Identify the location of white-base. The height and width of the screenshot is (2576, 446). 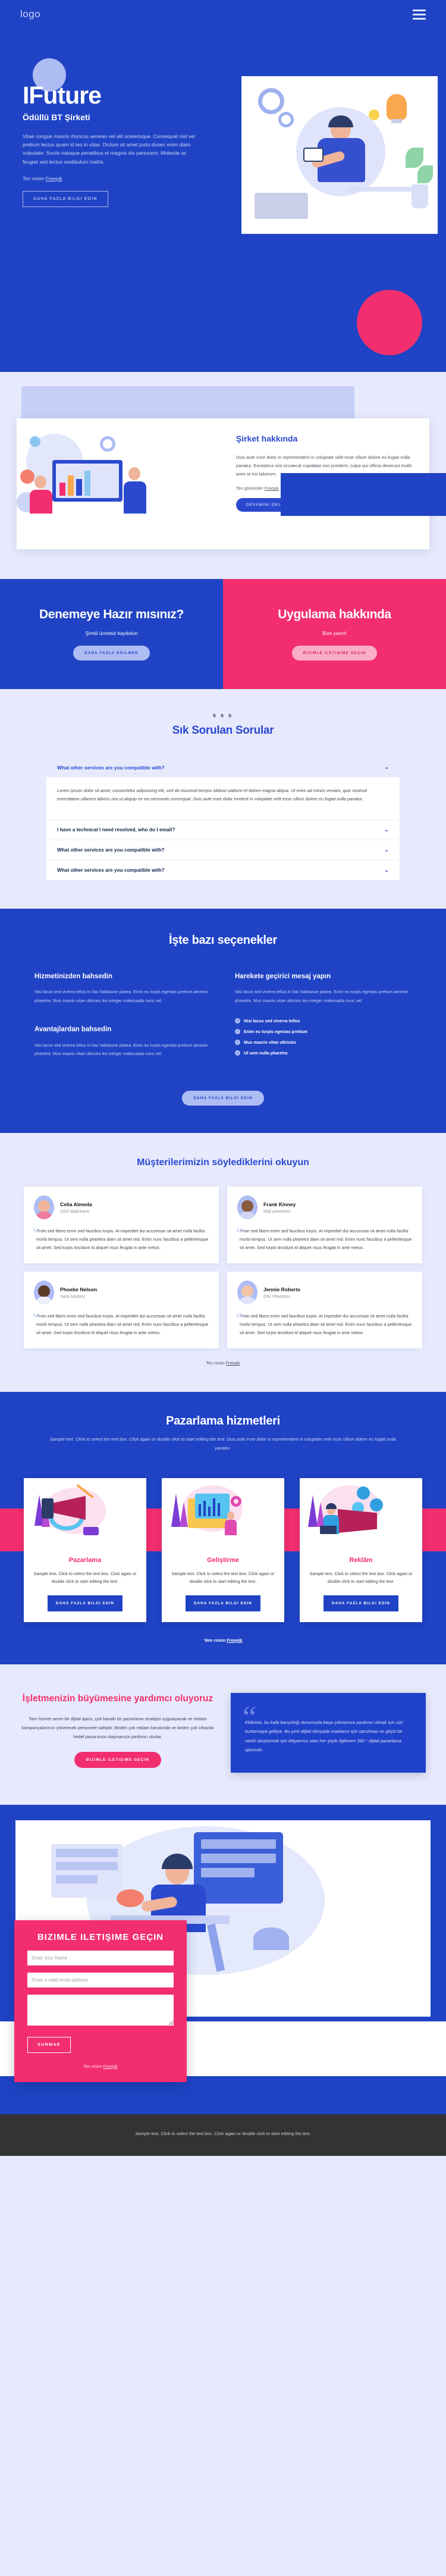
(124, 531).